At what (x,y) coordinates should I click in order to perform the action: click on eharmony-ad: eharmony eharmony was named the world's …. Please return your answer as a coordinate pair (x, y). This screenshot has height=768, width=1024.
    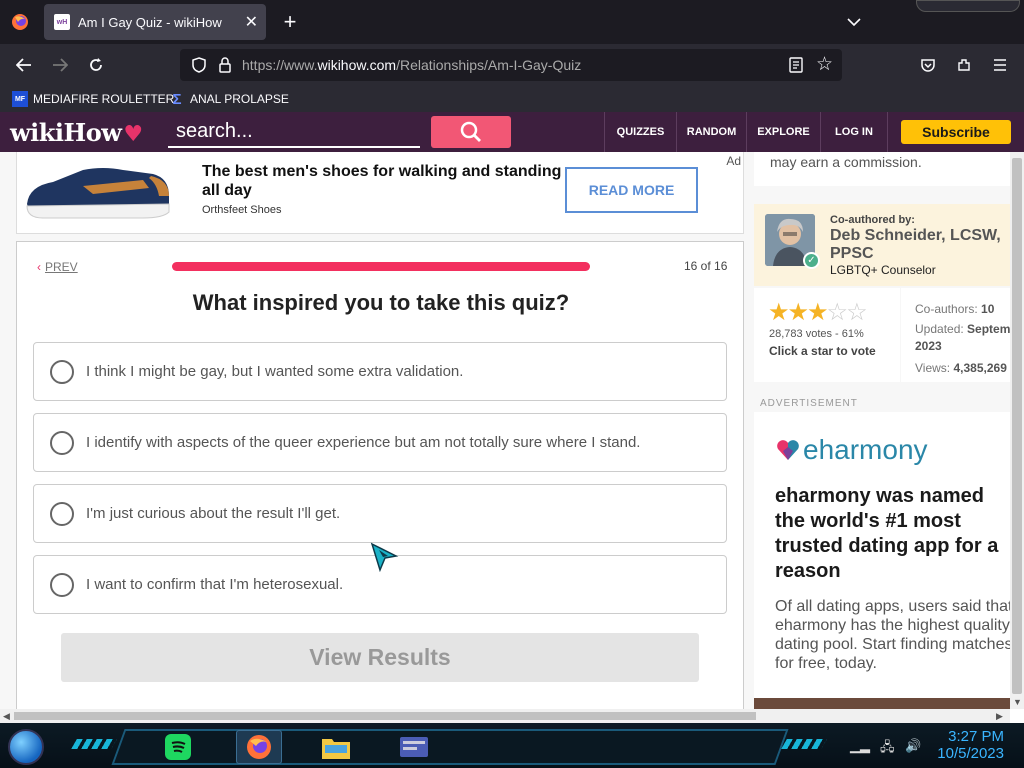
    Looking at the image, I should click on (882, 560).